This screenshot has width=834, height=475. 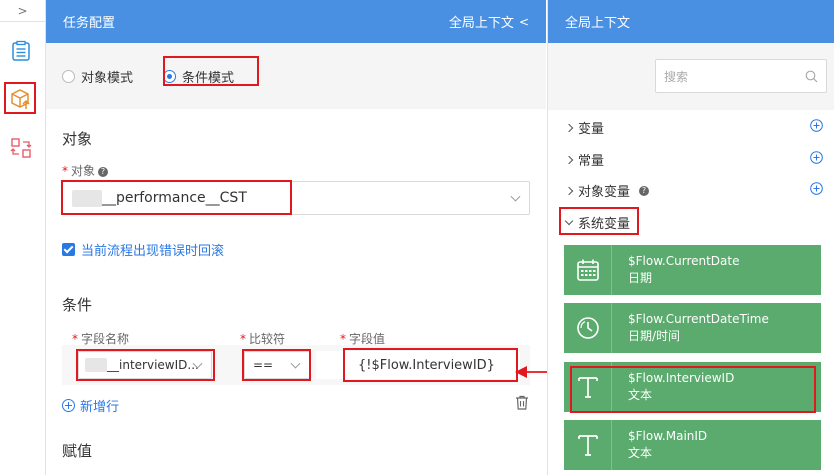 What do you see at coordinates (85, 170) in the screenshot?
I see `object-field-label: * 对象?` at bounding box center [85, 170].